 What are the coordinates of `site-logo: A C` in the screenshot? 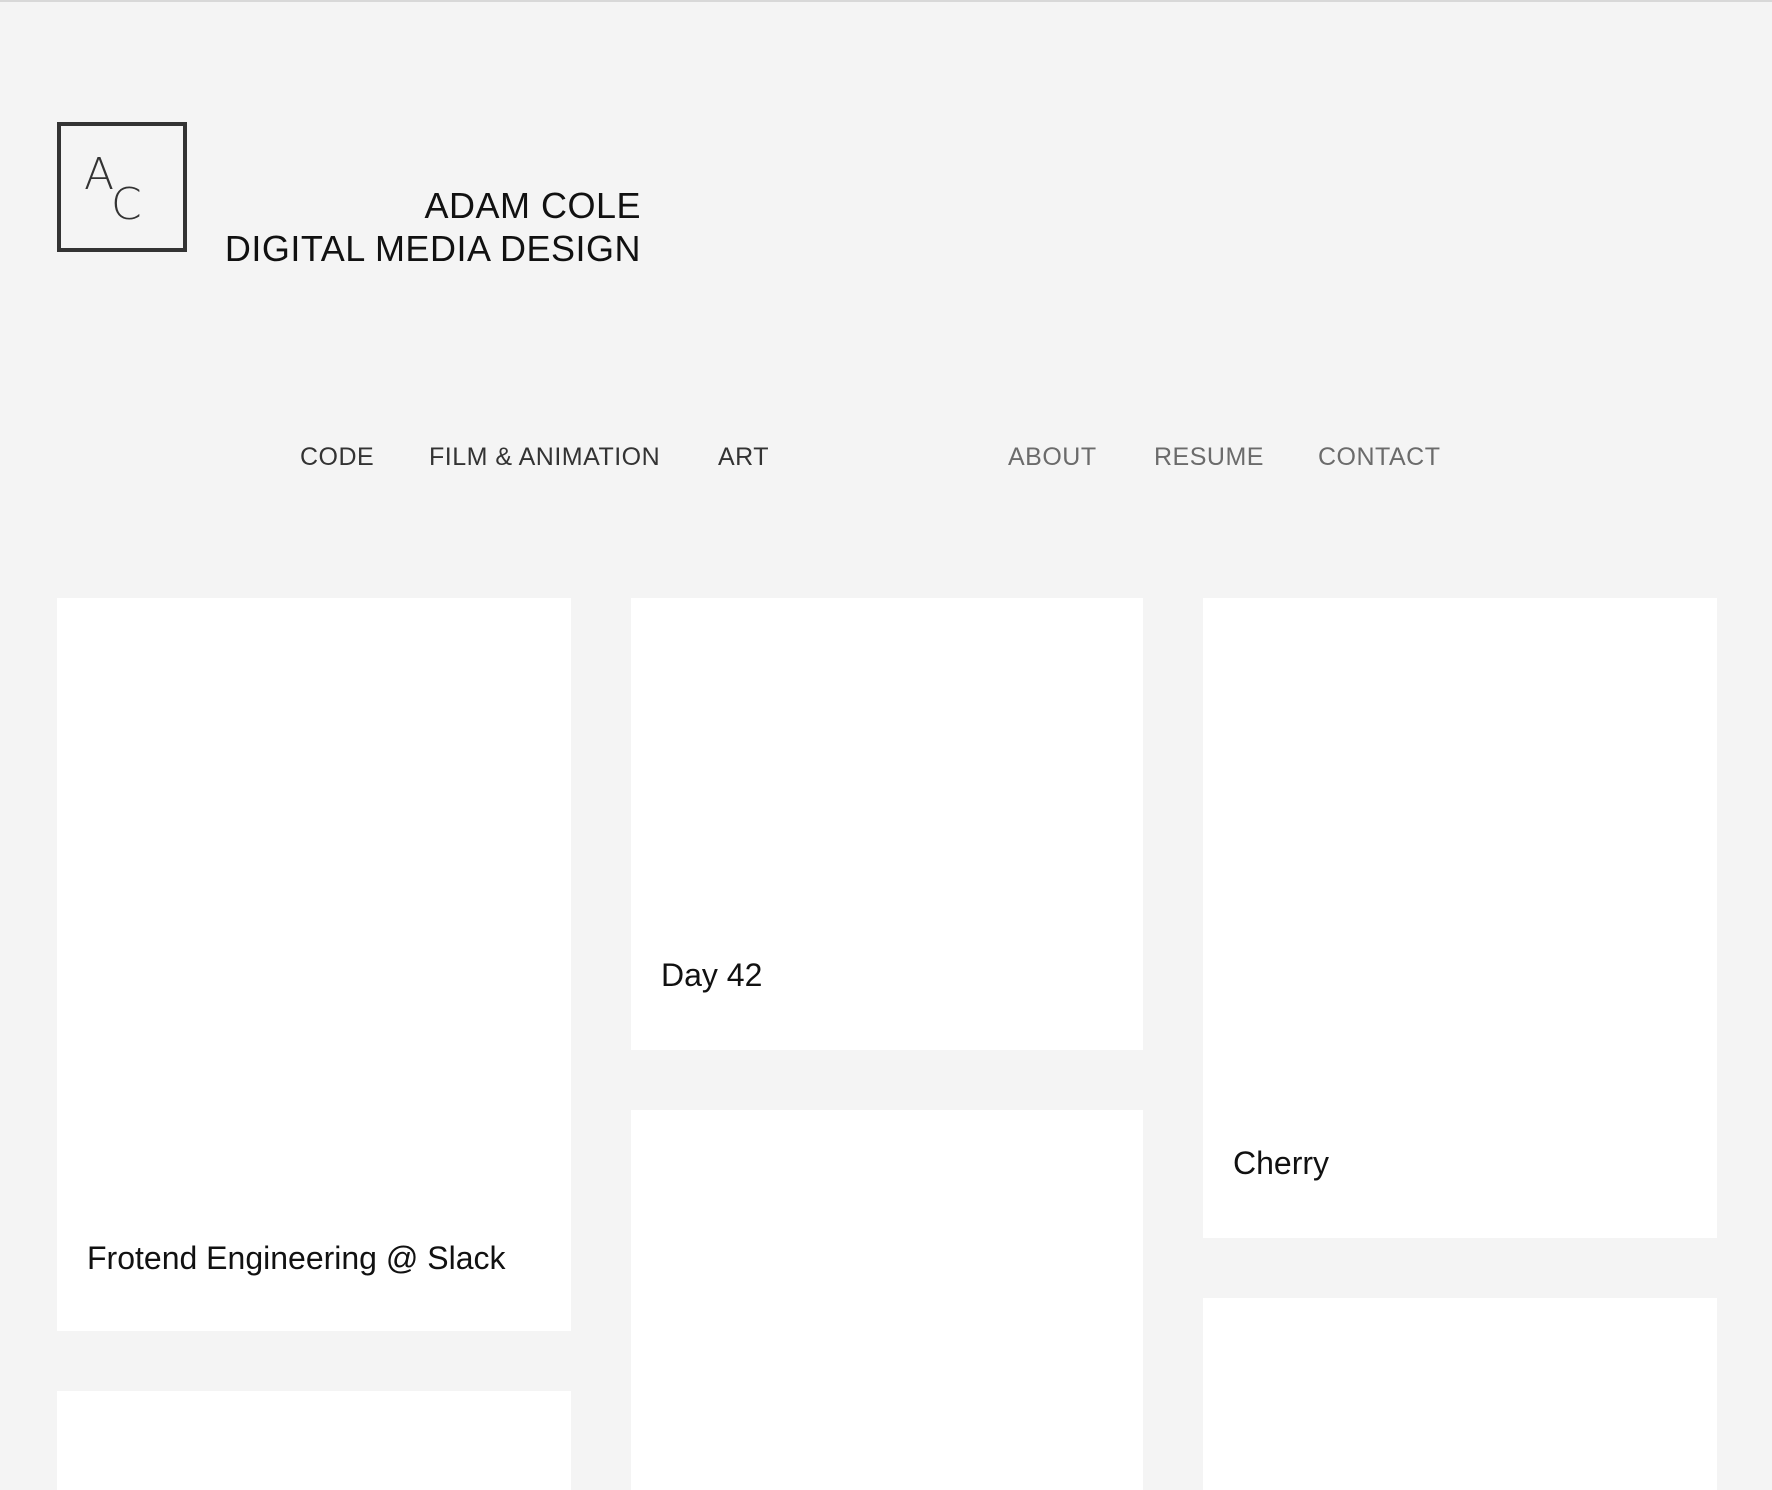 It's located at (122, 187).